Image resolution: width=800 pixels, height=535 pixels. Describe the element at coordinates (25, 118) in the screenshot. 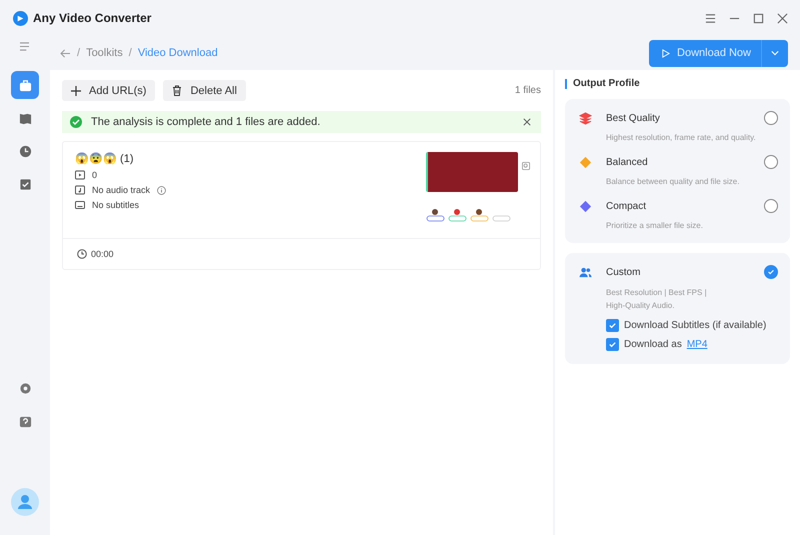

I see `book-icon` at that location.